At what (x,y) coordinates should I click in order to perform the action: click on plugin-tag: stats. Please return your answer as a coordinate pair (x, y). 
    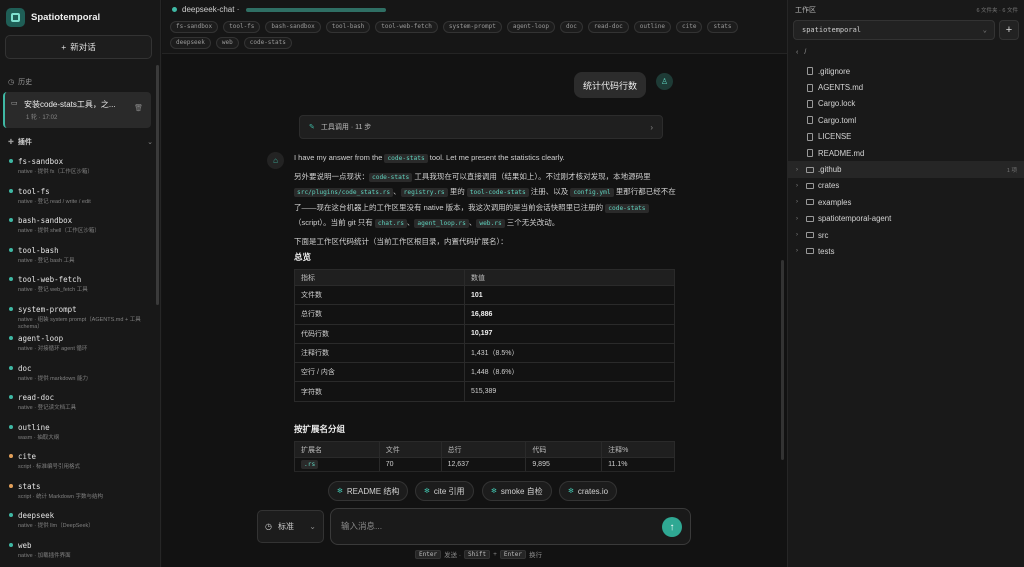
    Looking at the image, I should click on (722, 27).